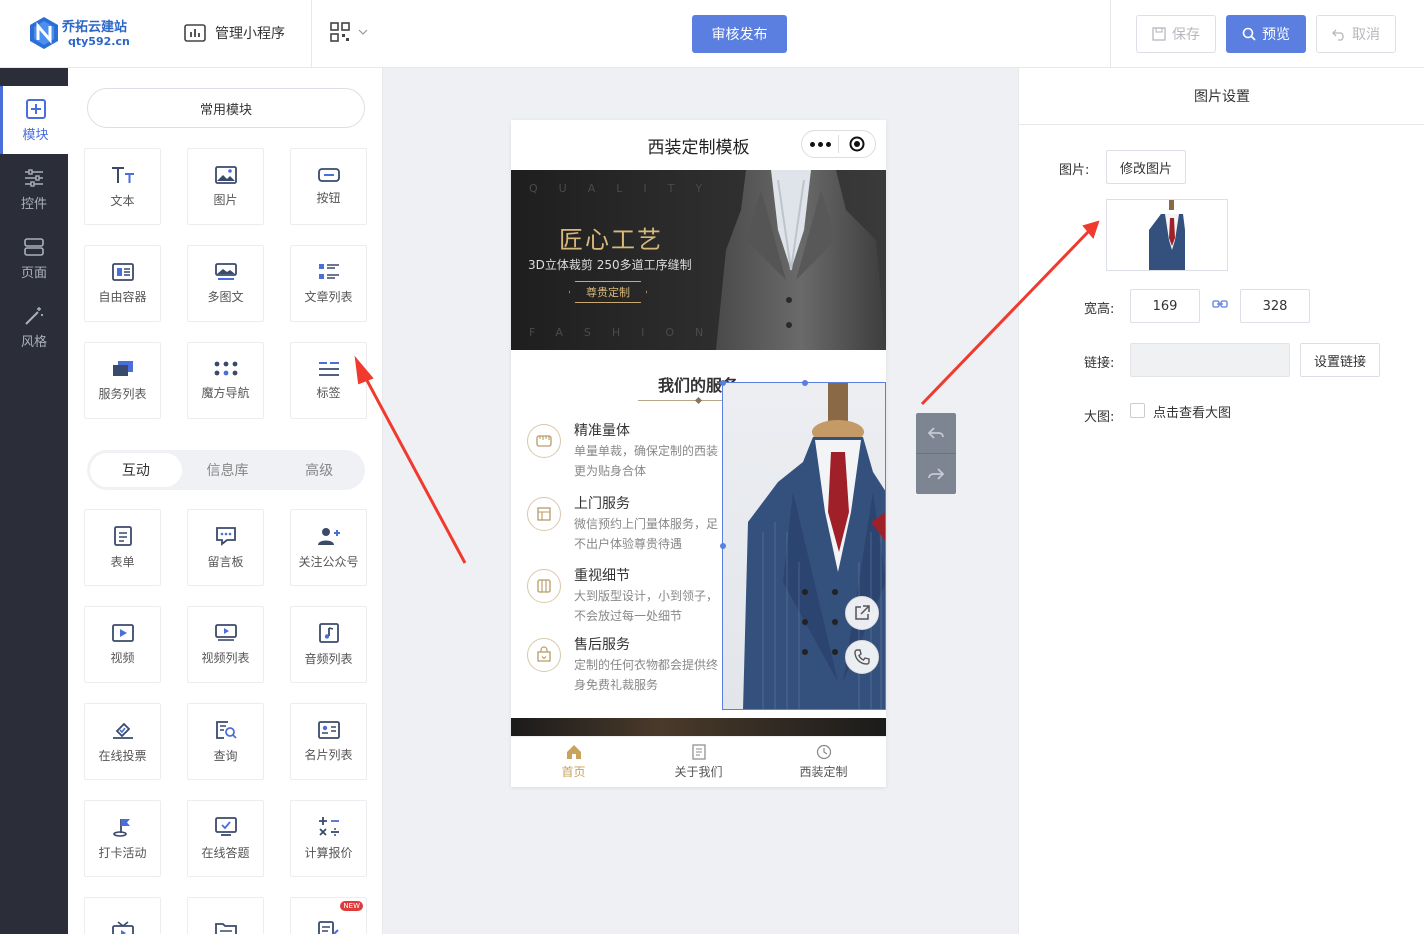  I want to click on button-icon, so click(328, 174).